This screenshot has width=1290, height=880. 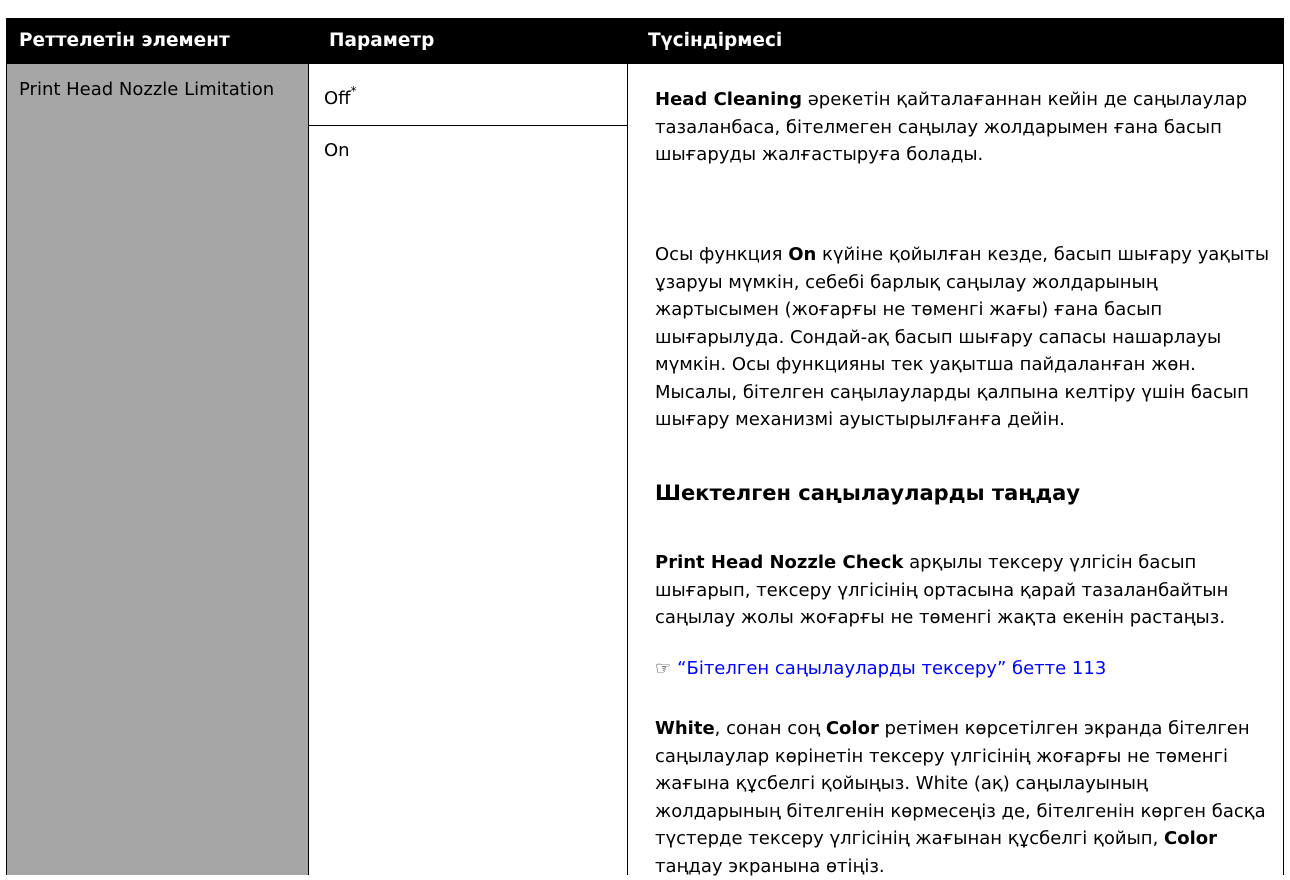 I want to click on section-heading: Шектелген саңылауларды таңдау, so click(x=868, y=493).